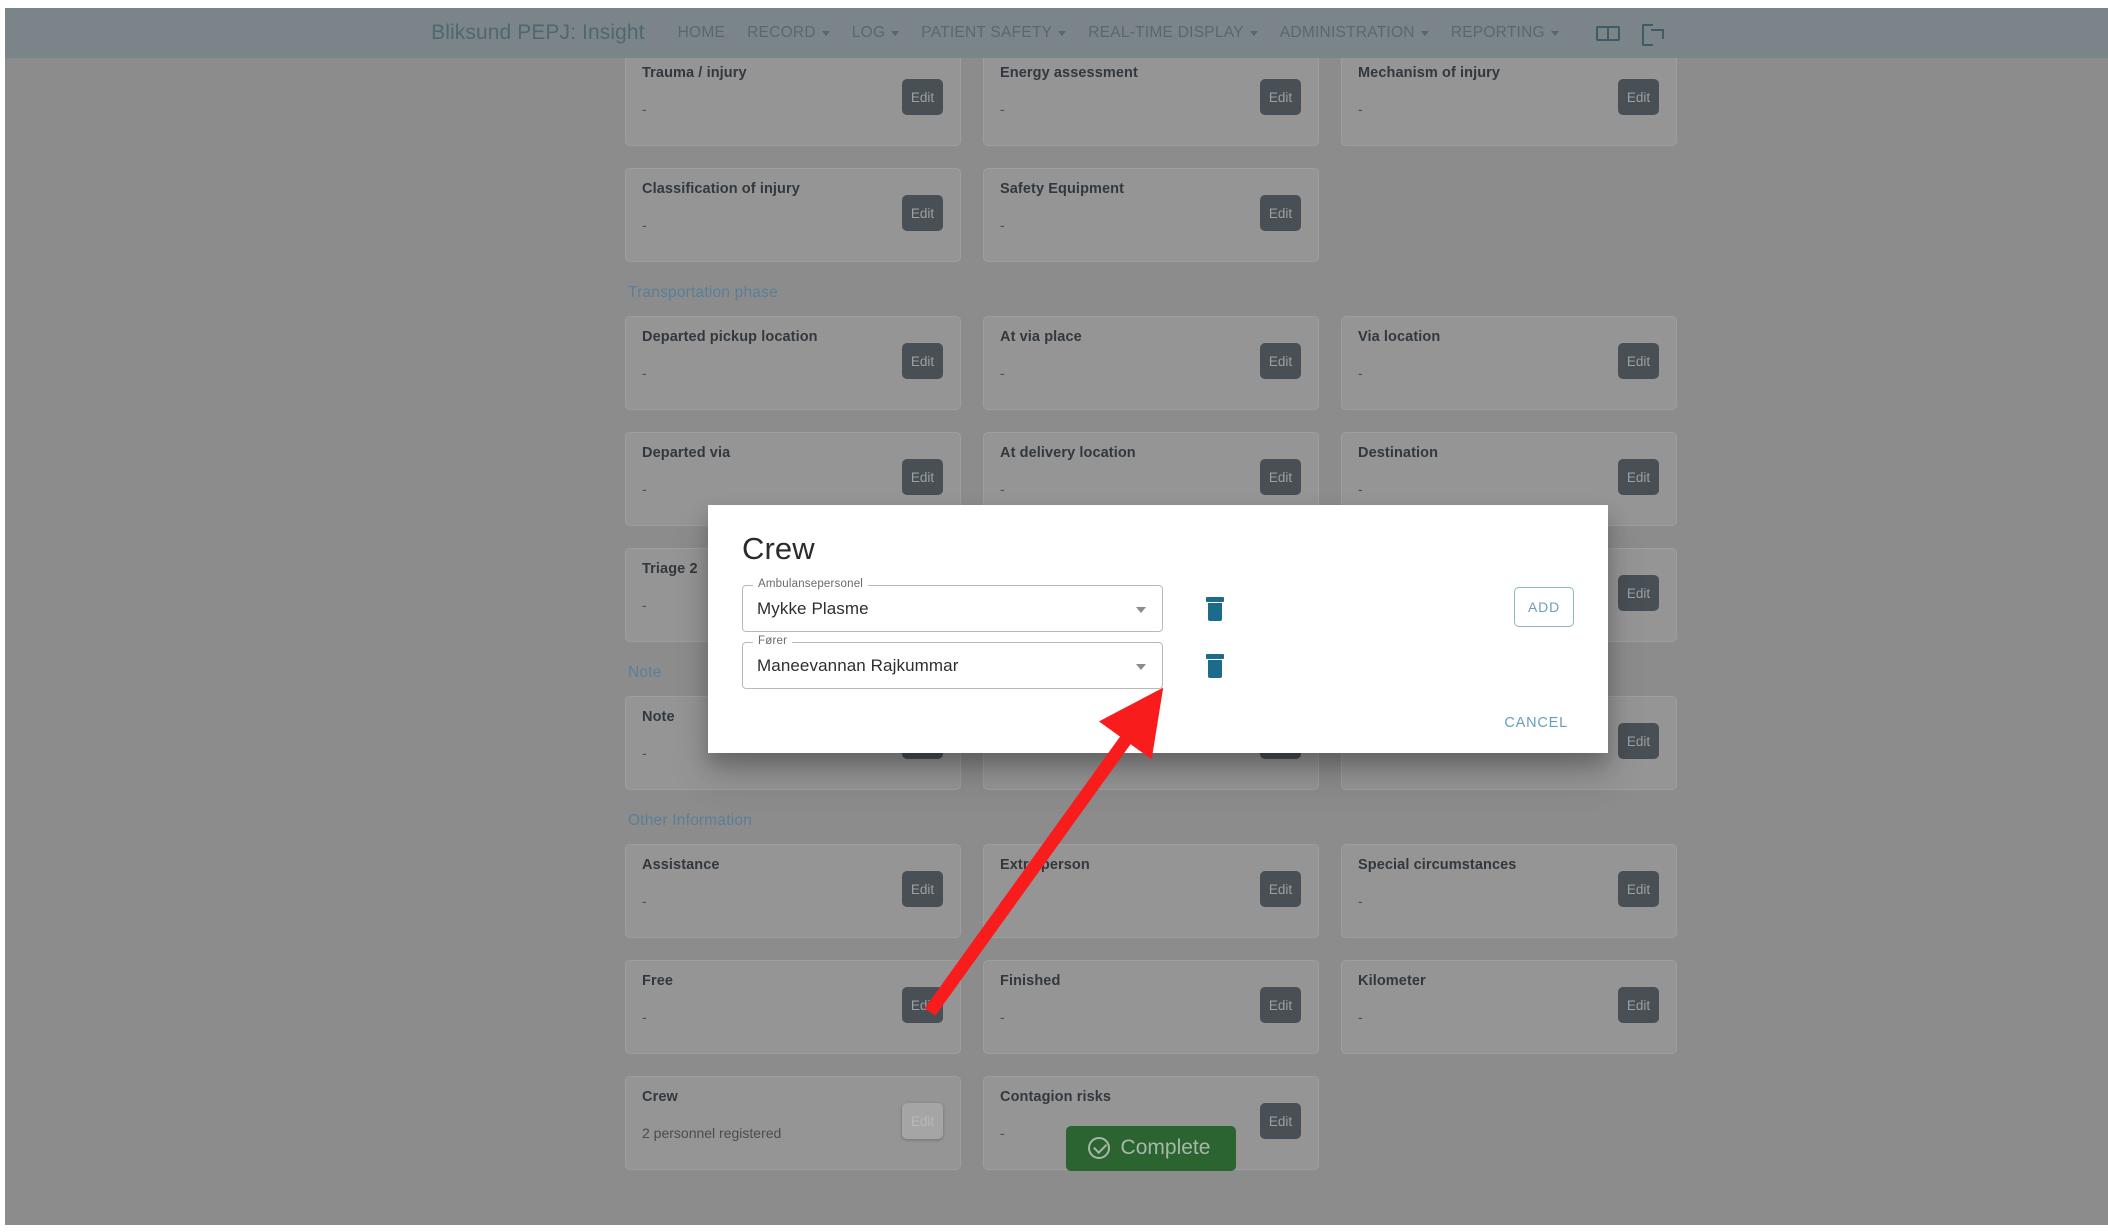 This screenshot has height=1232, width=2108. What do you see at coordinates (1165, 1147) in the screenshot?
I see `complete-button-label: Complete` at bounding box center [1165, 1147].